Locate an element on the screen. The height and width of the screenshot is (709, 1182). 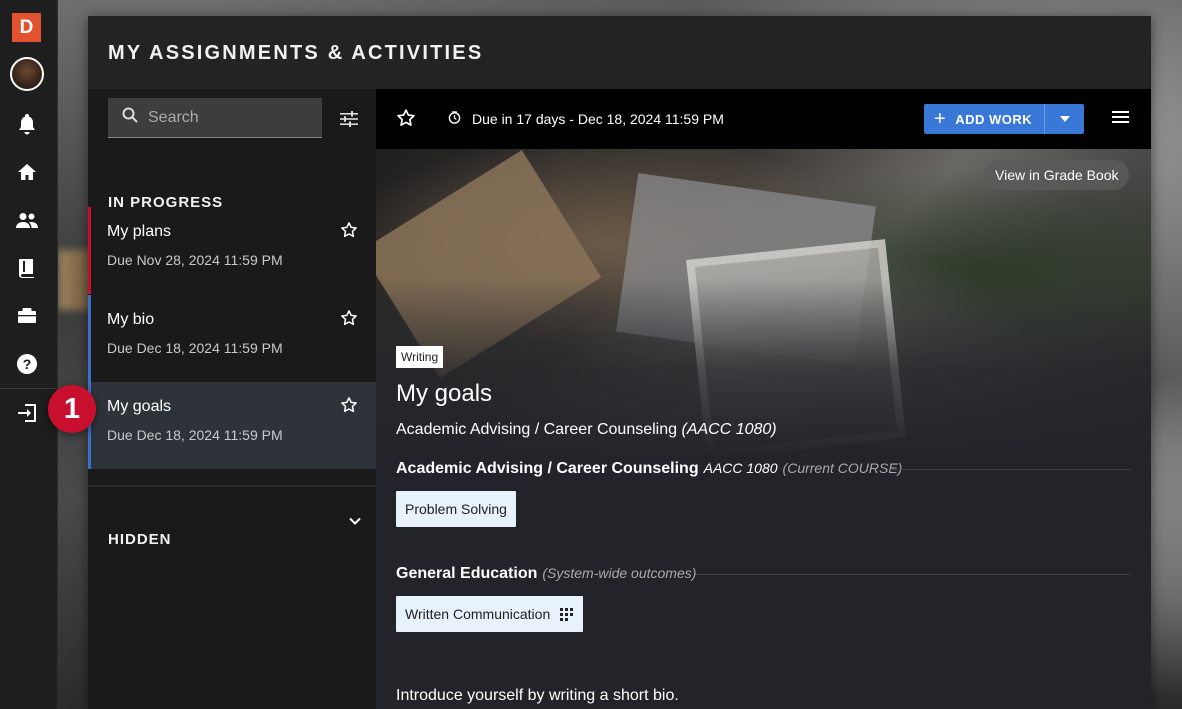
book-icon is located at coordinates (27, 268).